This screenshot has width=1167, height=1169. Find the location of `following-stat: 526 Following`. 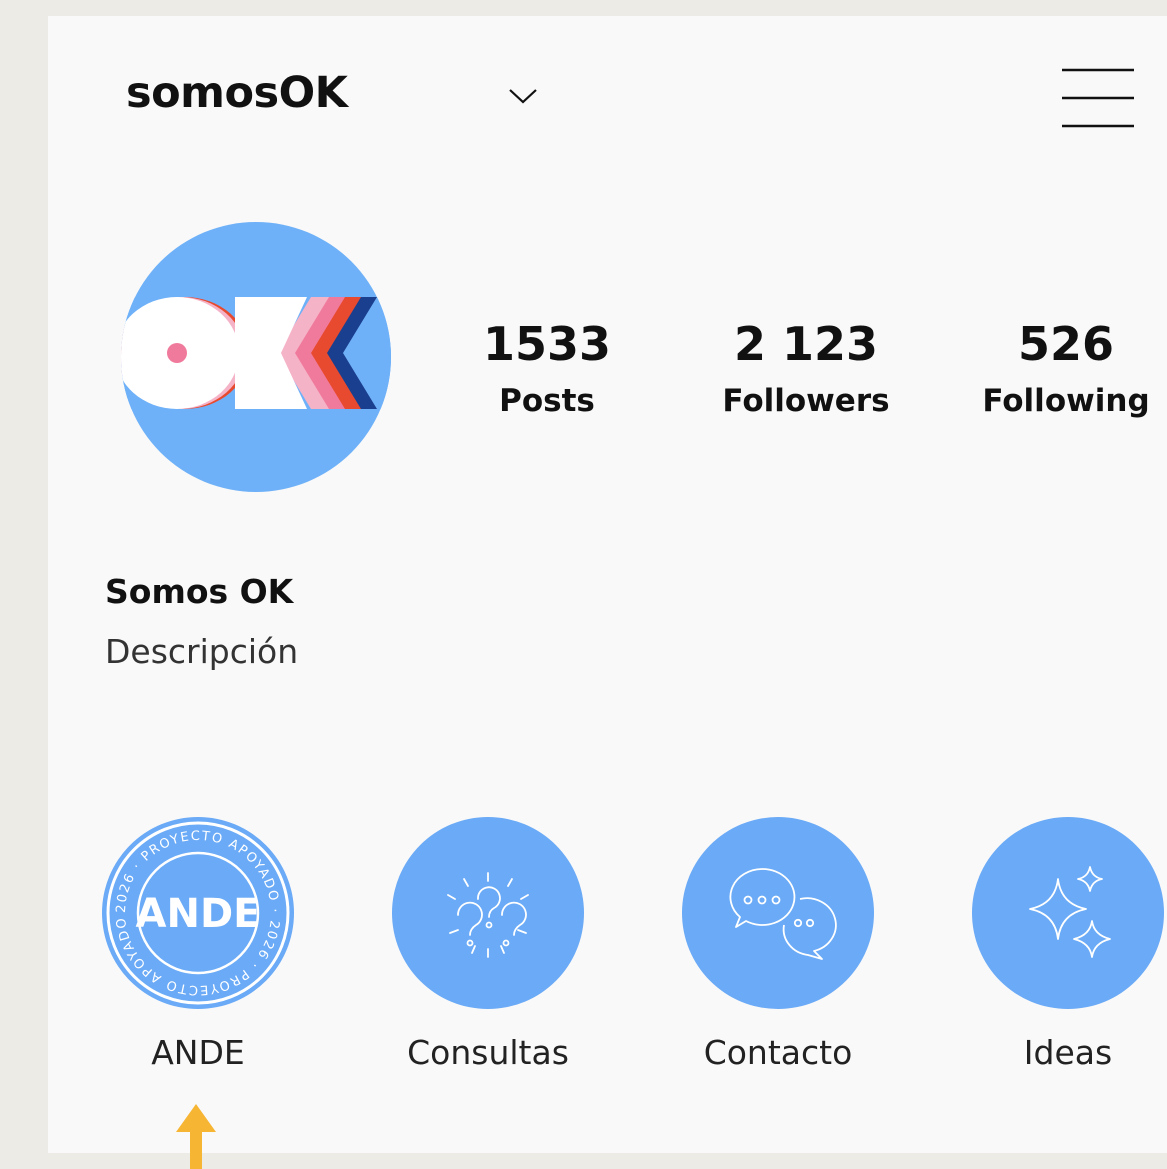

following-stat: 526 Following is located at coordinates (1061, 371).